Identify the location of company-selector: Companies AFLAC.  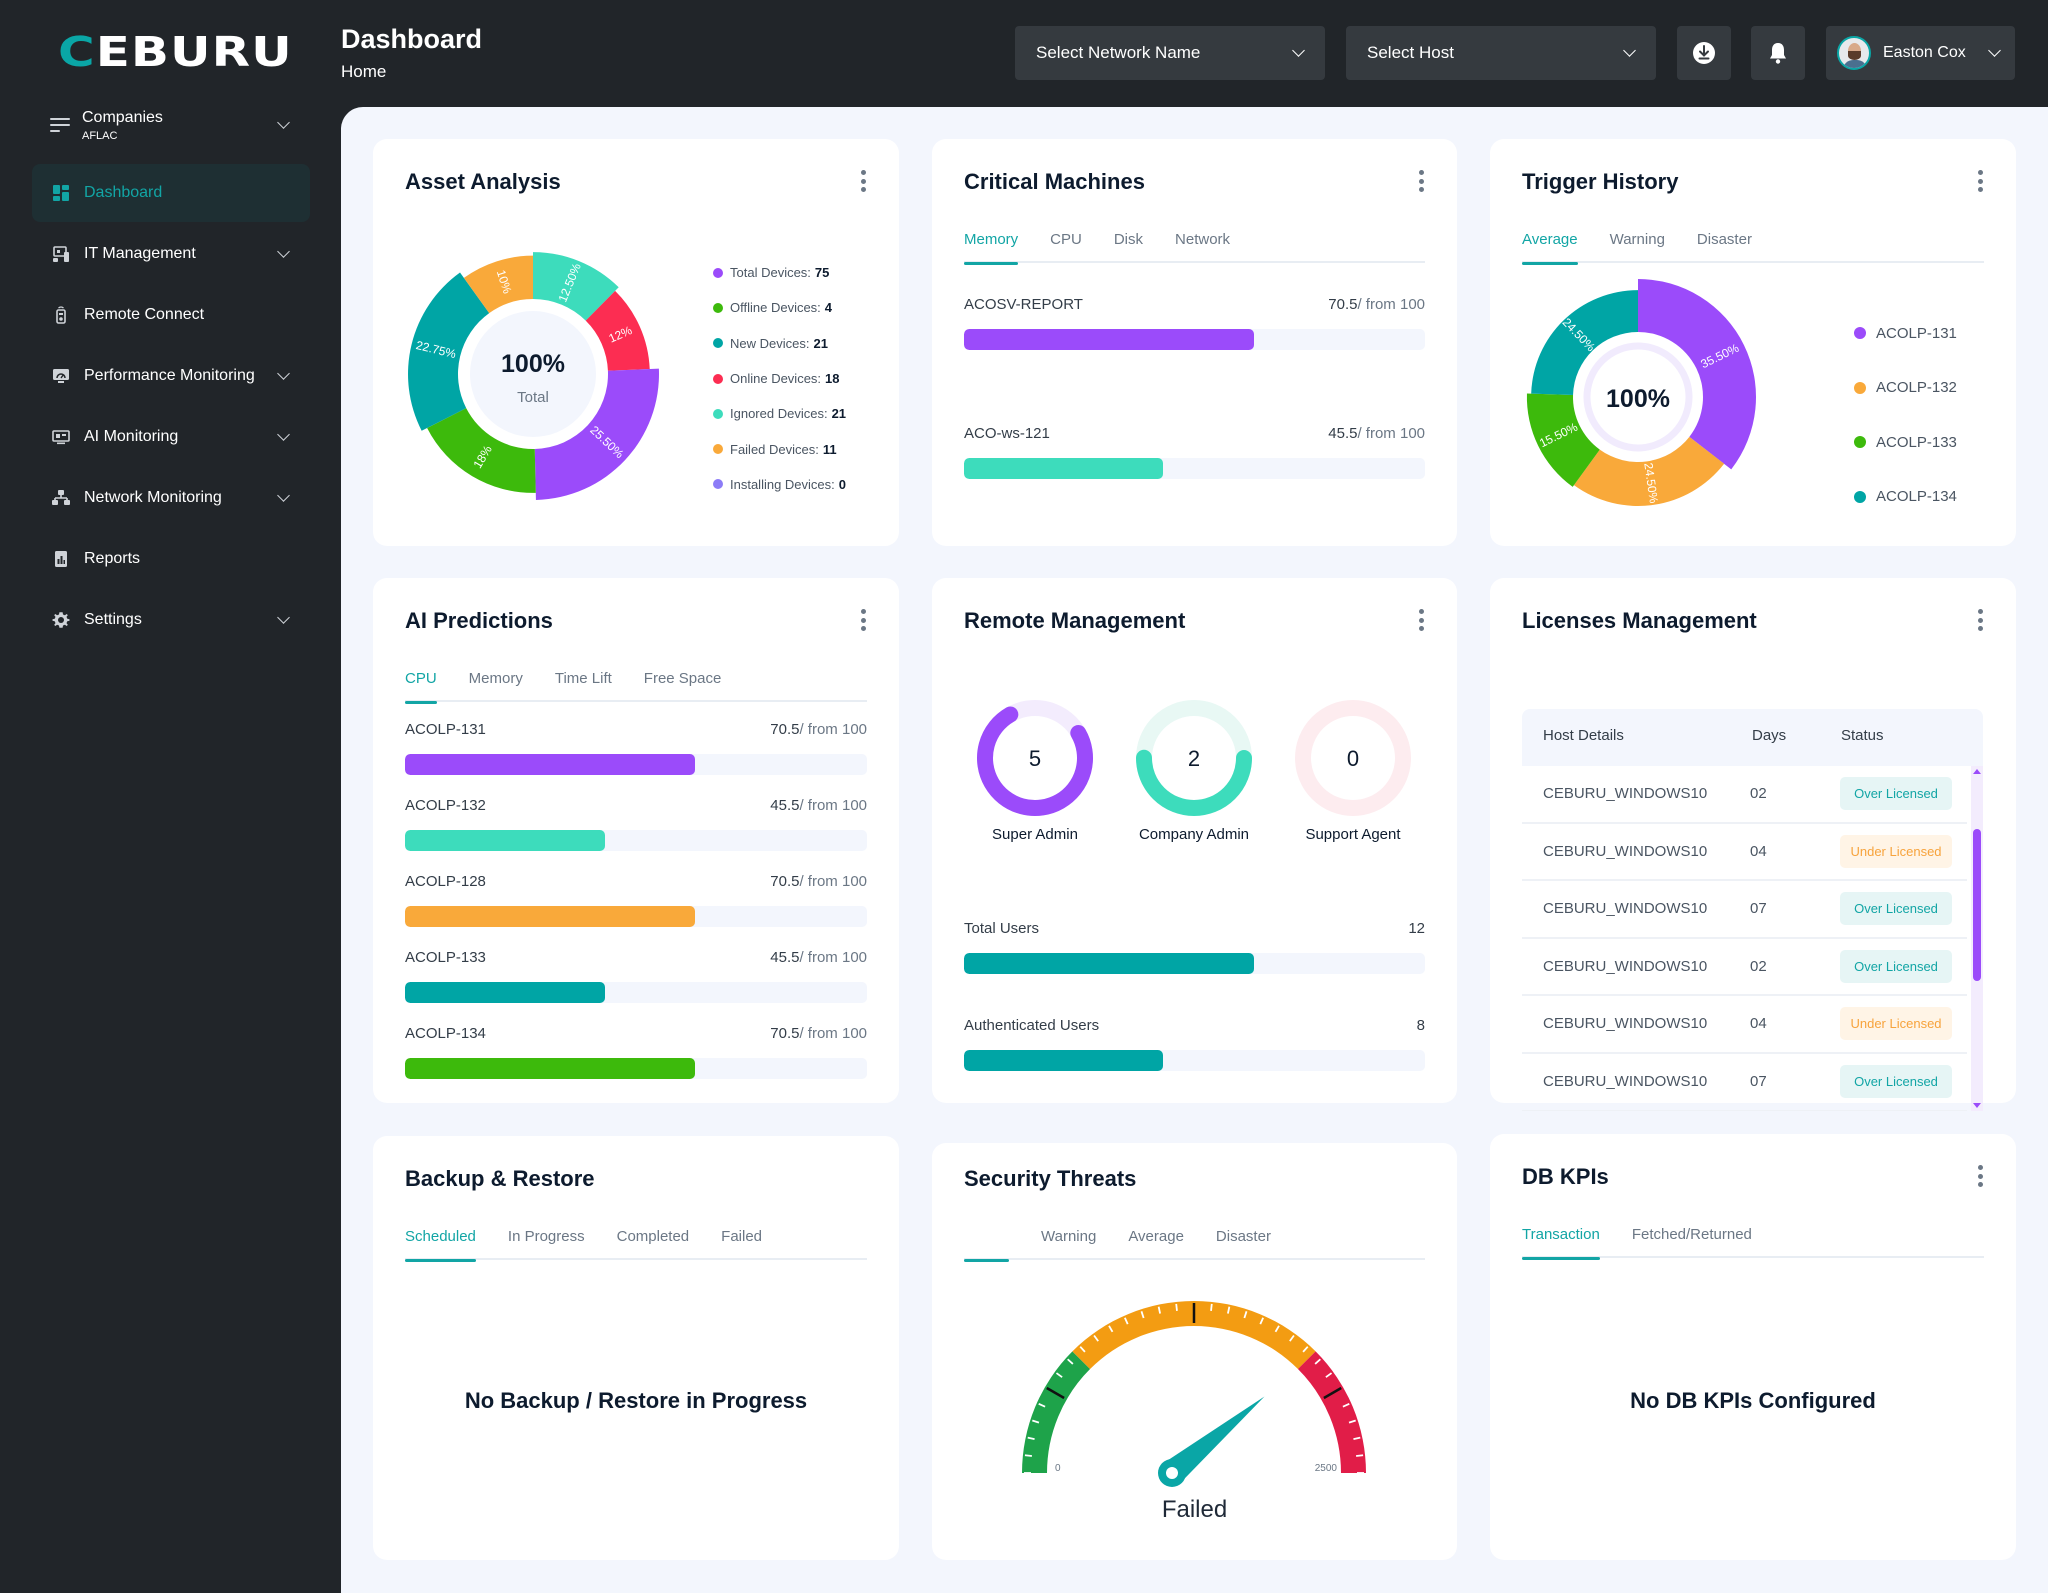
(171, 125).